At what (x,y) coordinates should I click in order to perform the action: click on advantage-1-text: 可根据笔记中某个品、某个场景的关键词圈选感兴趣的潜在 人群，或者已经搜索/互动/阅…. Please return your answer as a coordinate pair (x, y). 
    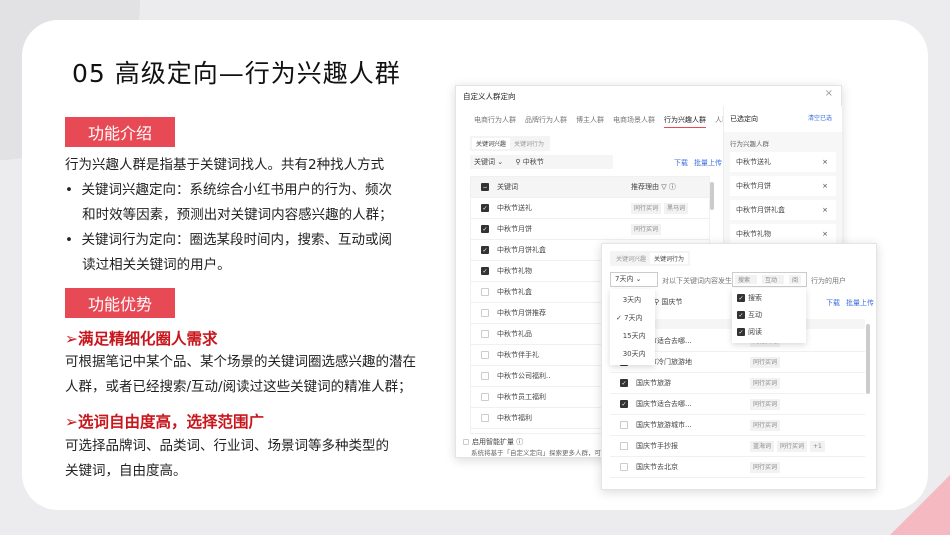
    Looking at the image, I should click on (240, 375).